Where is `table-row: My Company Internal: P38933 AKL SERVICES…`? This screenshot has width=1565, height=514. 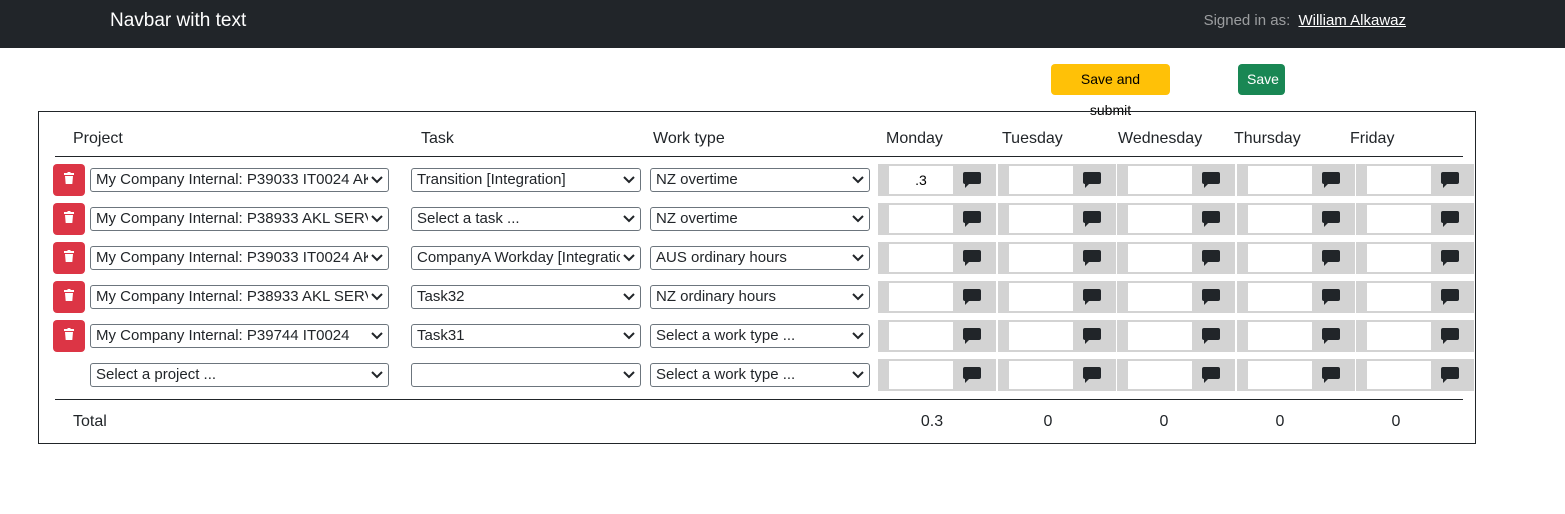
table-row: My Company Internal: P38933 AKL SERVICES… is located at coordinates (758, 219).